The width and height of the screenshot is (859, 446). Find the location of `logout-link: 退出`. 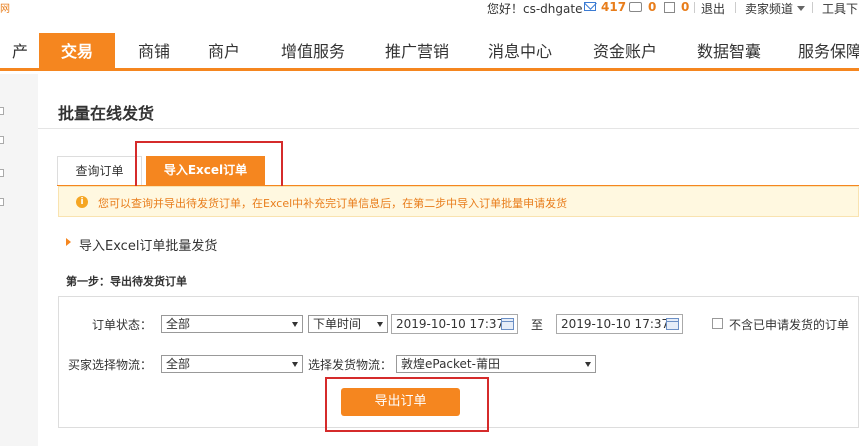

logout-link: 退出 is located at coordinates (713, 8).